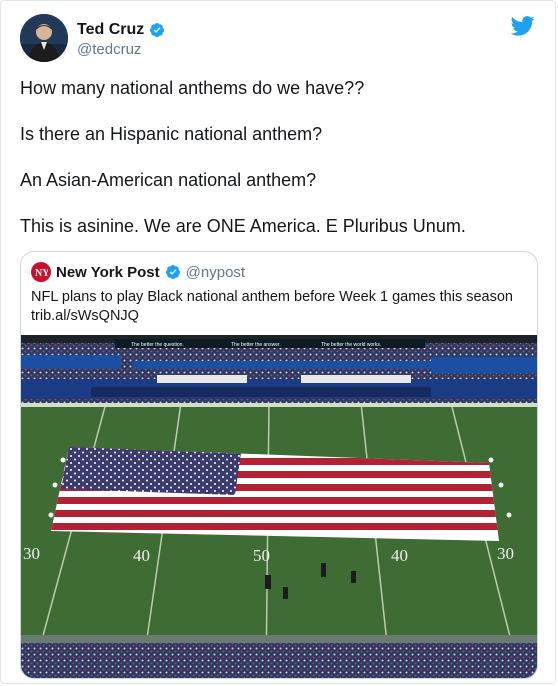  Describe the element at coordinates (109, 49) in the screenshot. I see `author-handle: @tedcruz` at that location.